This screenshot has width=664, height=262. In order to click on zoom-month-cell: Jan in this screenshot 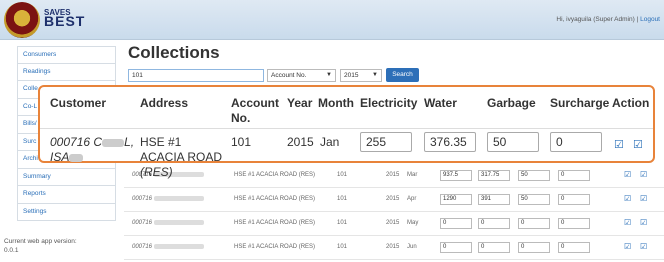, I will do `click(330, 142)`.